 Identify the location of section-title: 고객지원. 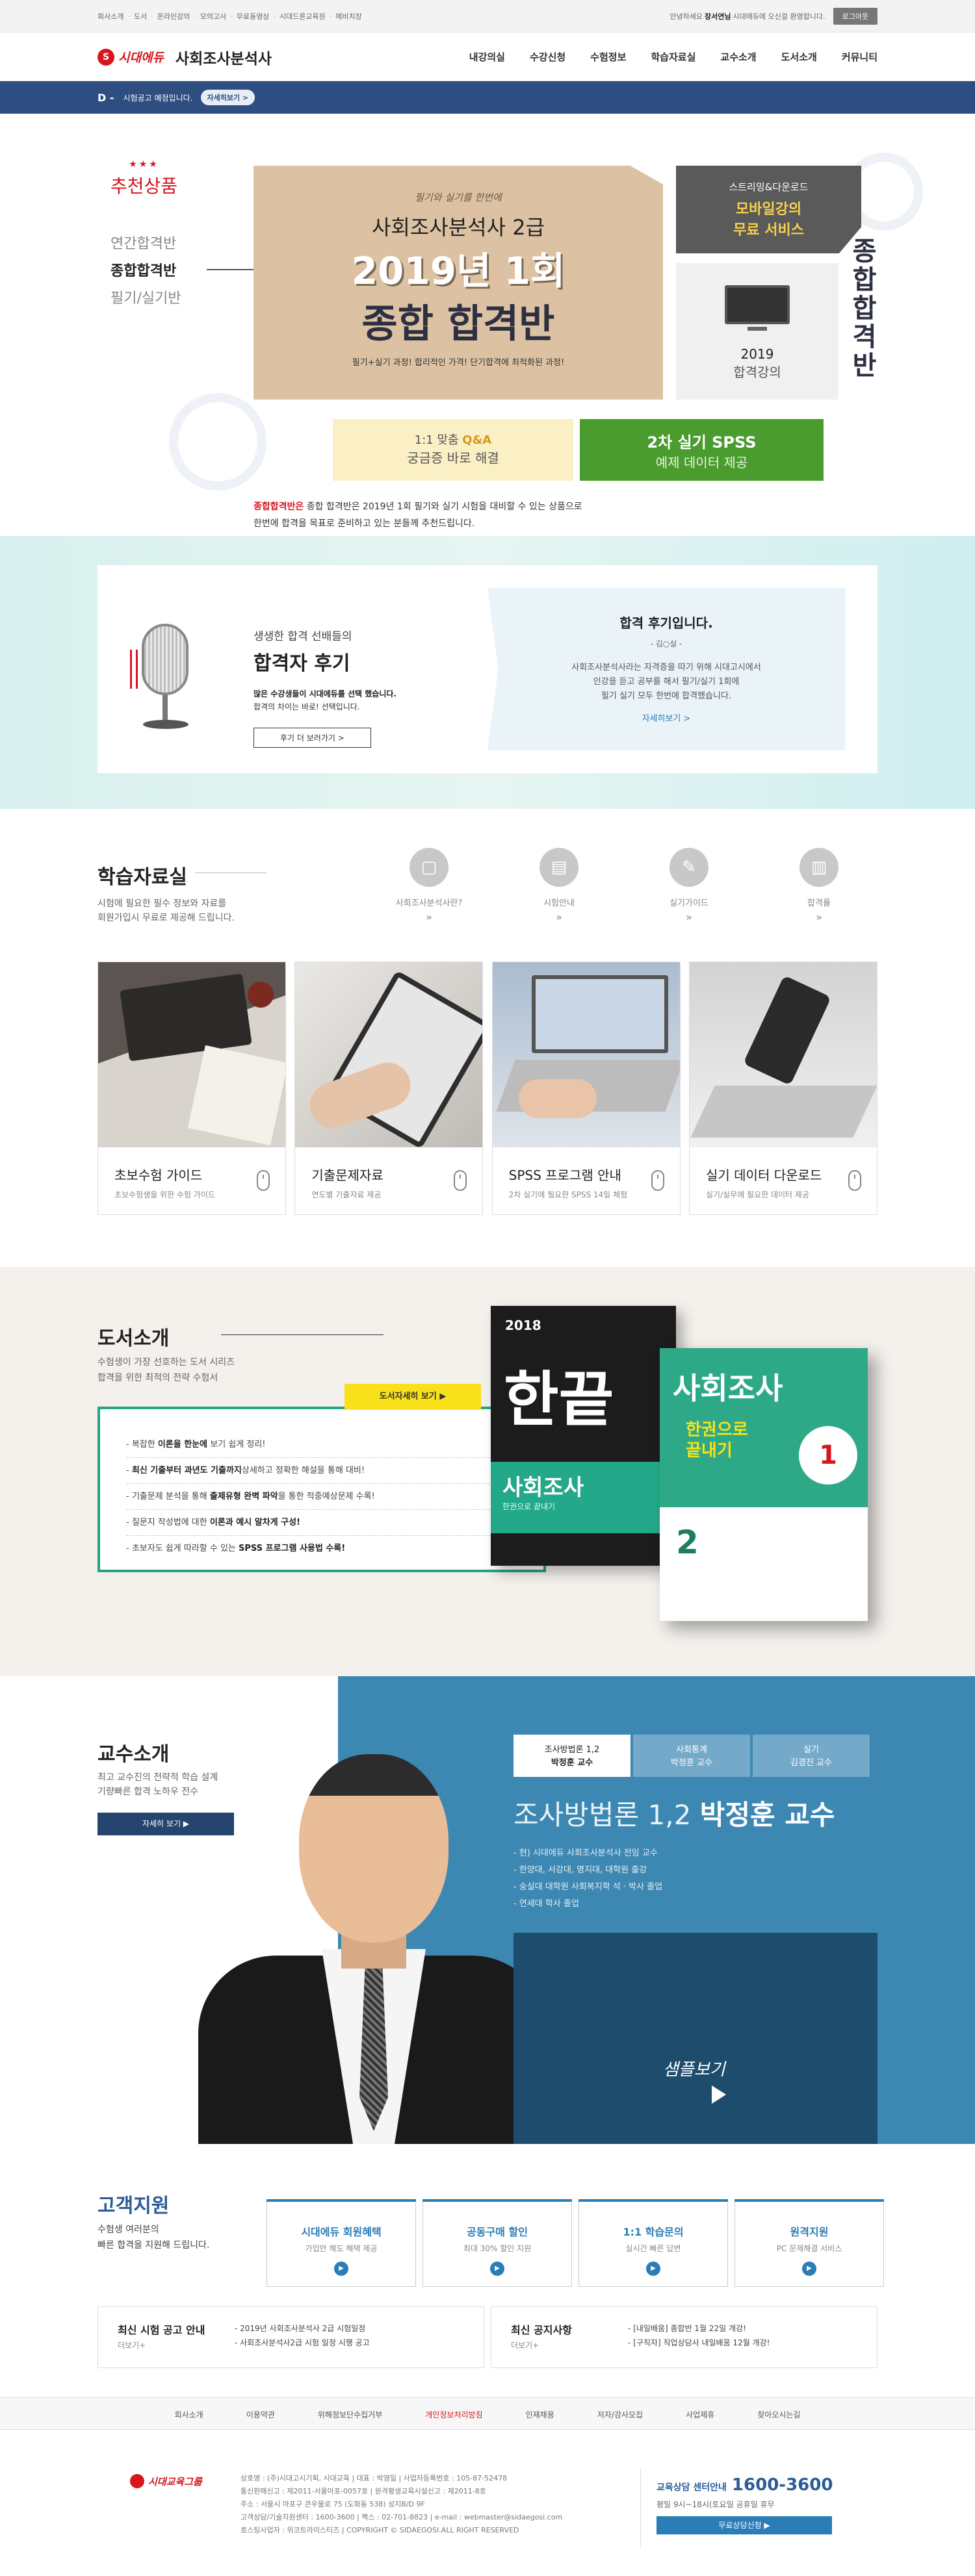
(134, 2206).